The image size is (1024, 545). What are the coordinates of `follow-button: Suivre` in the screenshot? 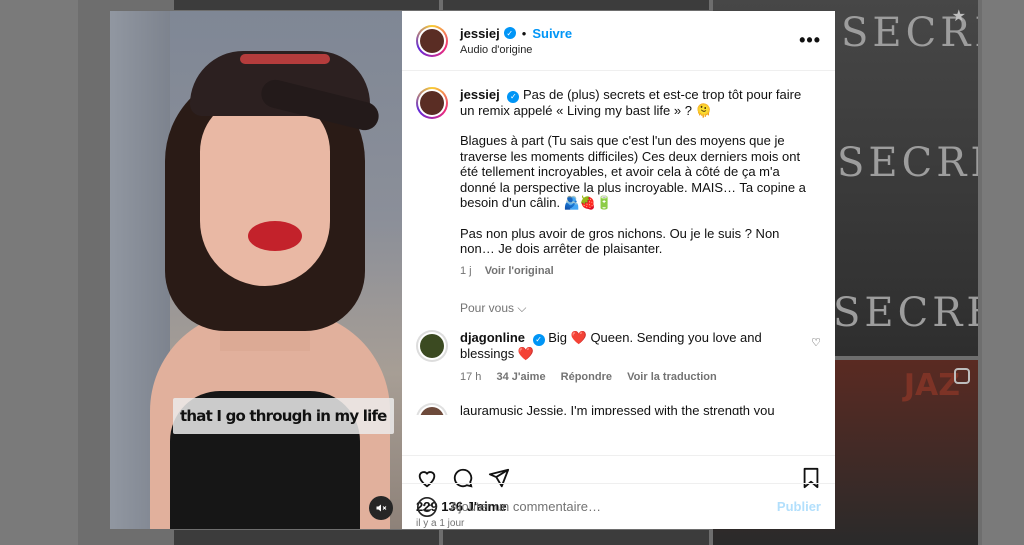 It's located at (552, 33).